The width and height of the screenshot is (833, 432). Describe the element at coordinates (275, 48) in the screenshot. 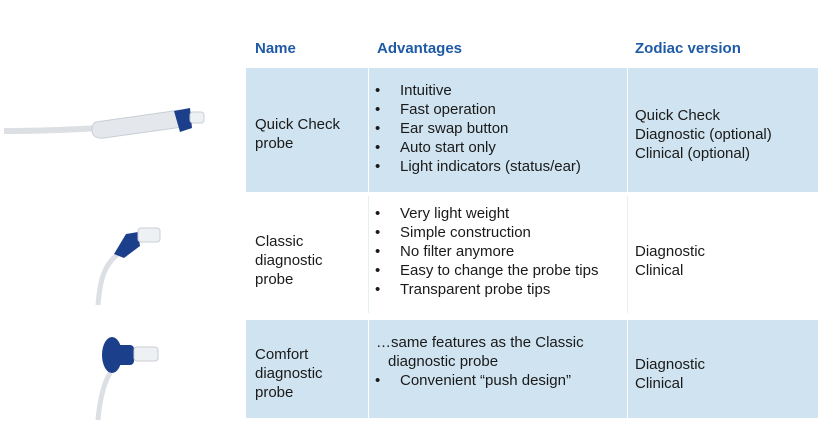

I see `header-name: Name` at that location.